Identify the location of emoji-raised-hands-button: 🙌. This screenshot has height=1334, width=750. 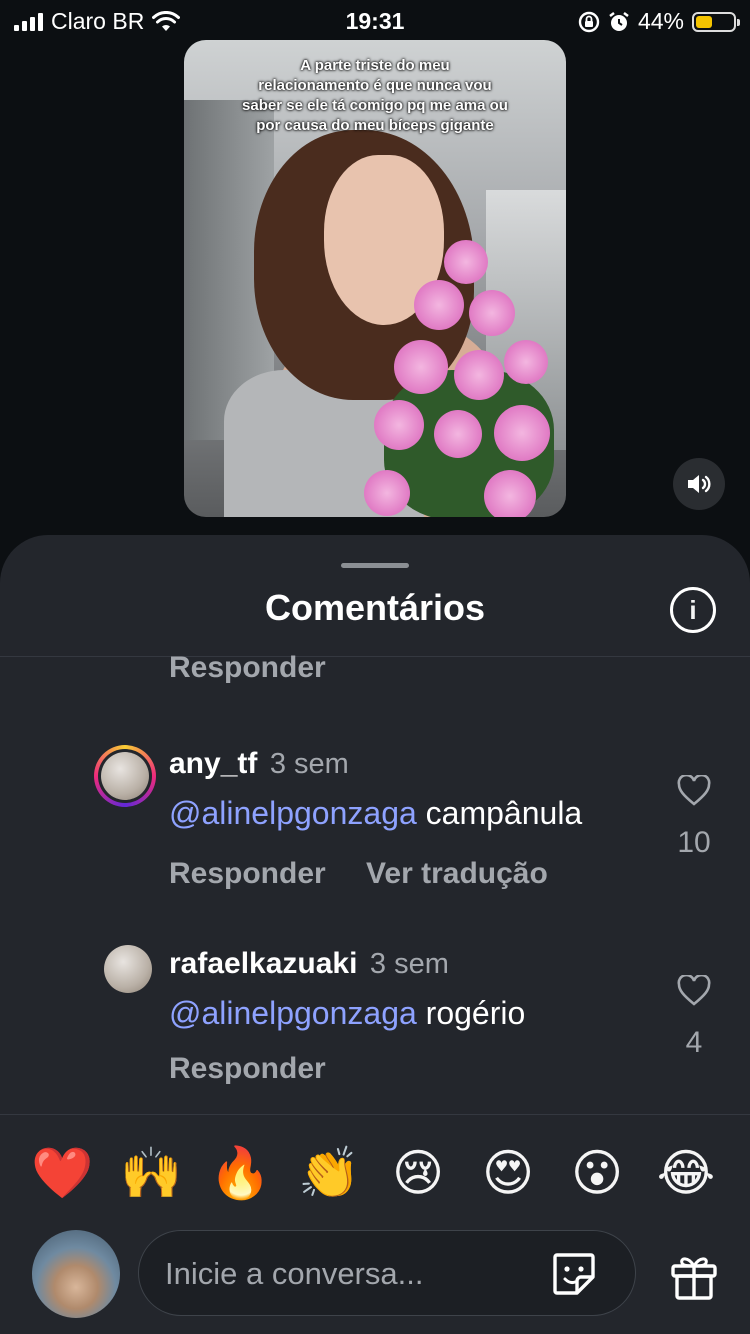
(151, 1173).